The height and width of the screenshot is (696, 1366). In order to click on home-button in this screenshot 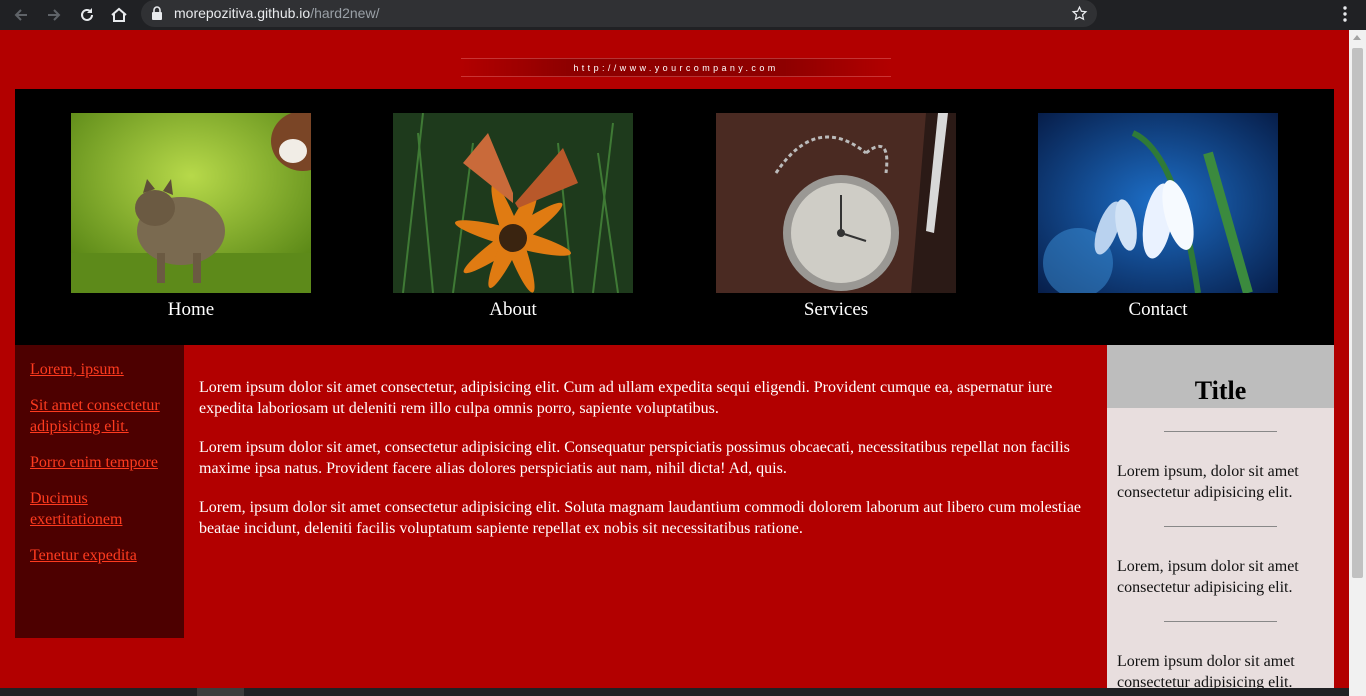, I will do `click(119, 15)`.